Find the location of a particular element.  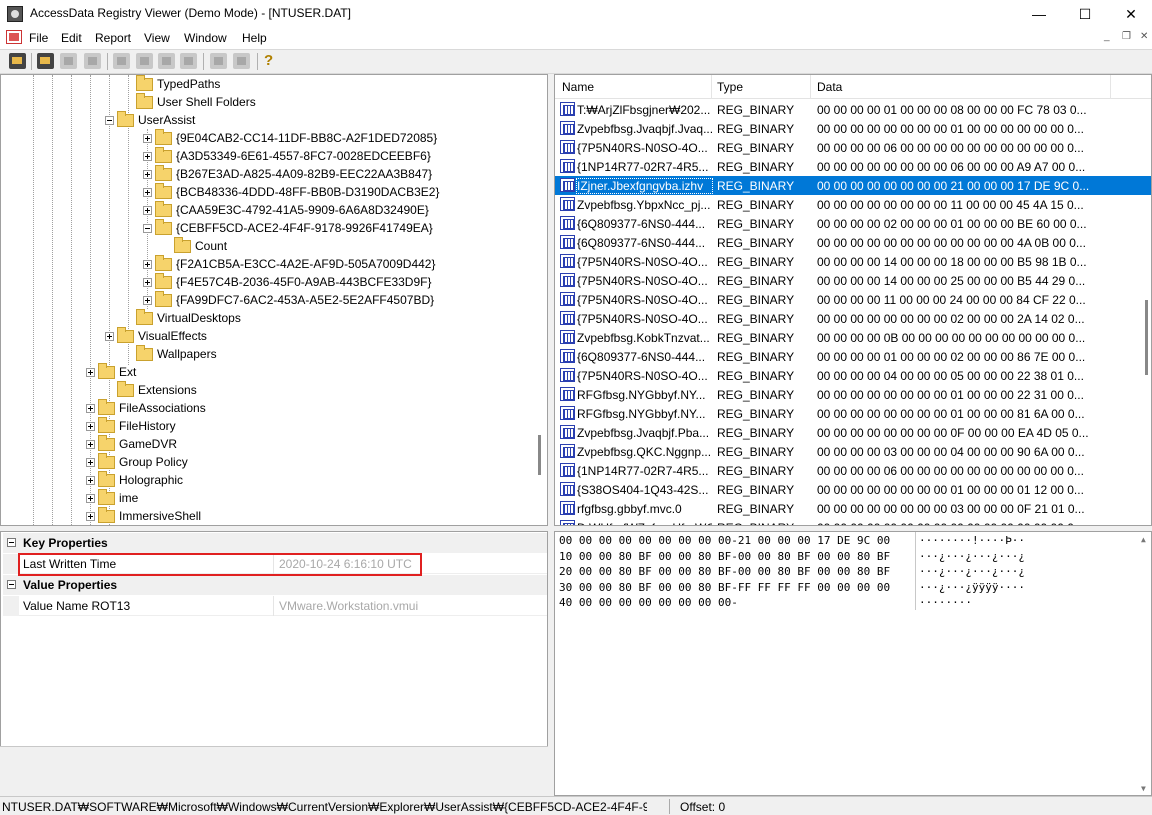

value-name-rot13-row: Value Name ROT13 VMware.Workstation.vmui is located at coordinates (275, 606).